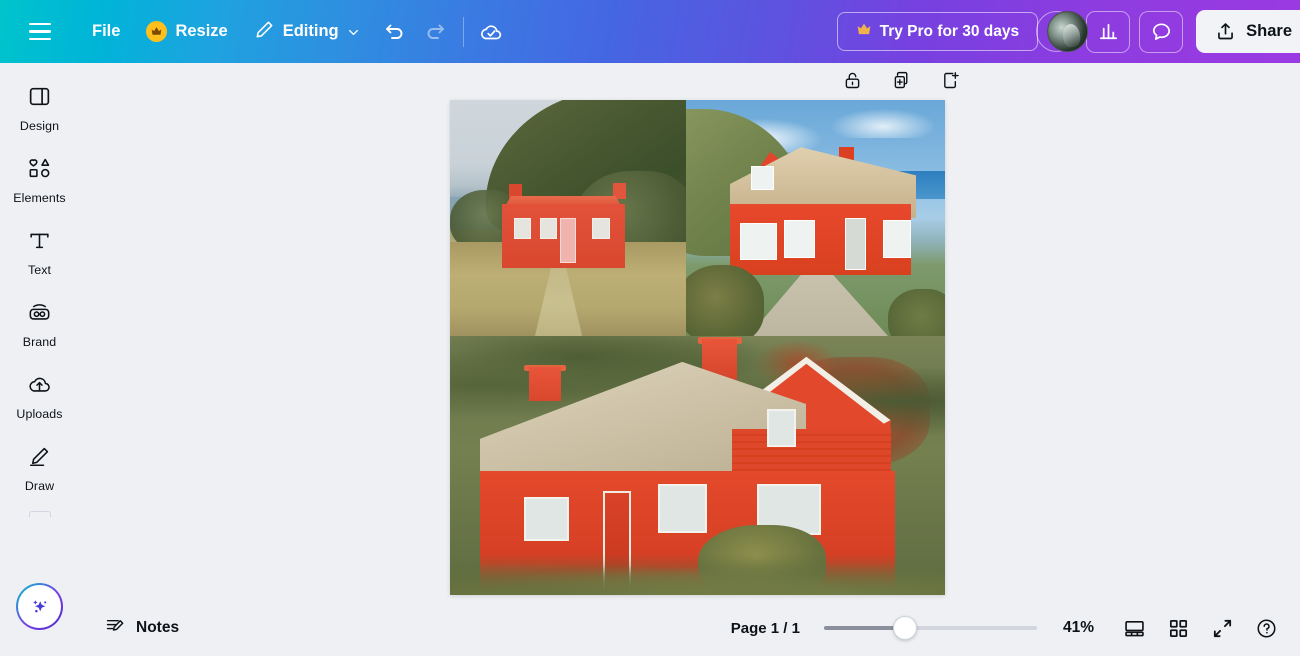  I want to click on presentation-icon, so click(1134, 628).